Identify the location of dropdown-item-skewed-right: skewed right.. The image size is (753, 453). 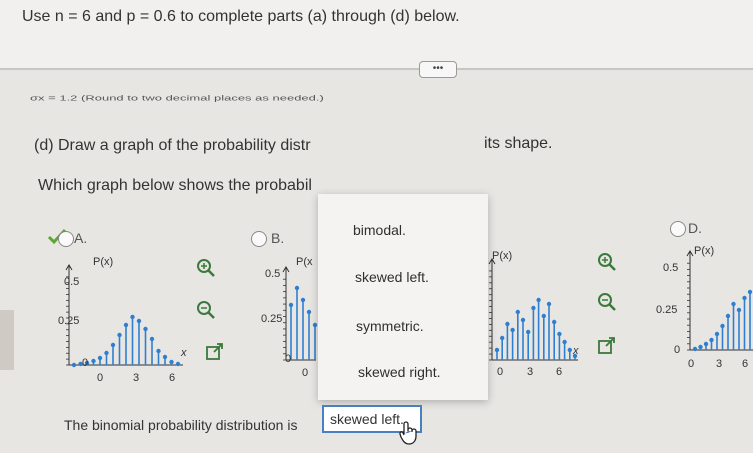
(399, 372).